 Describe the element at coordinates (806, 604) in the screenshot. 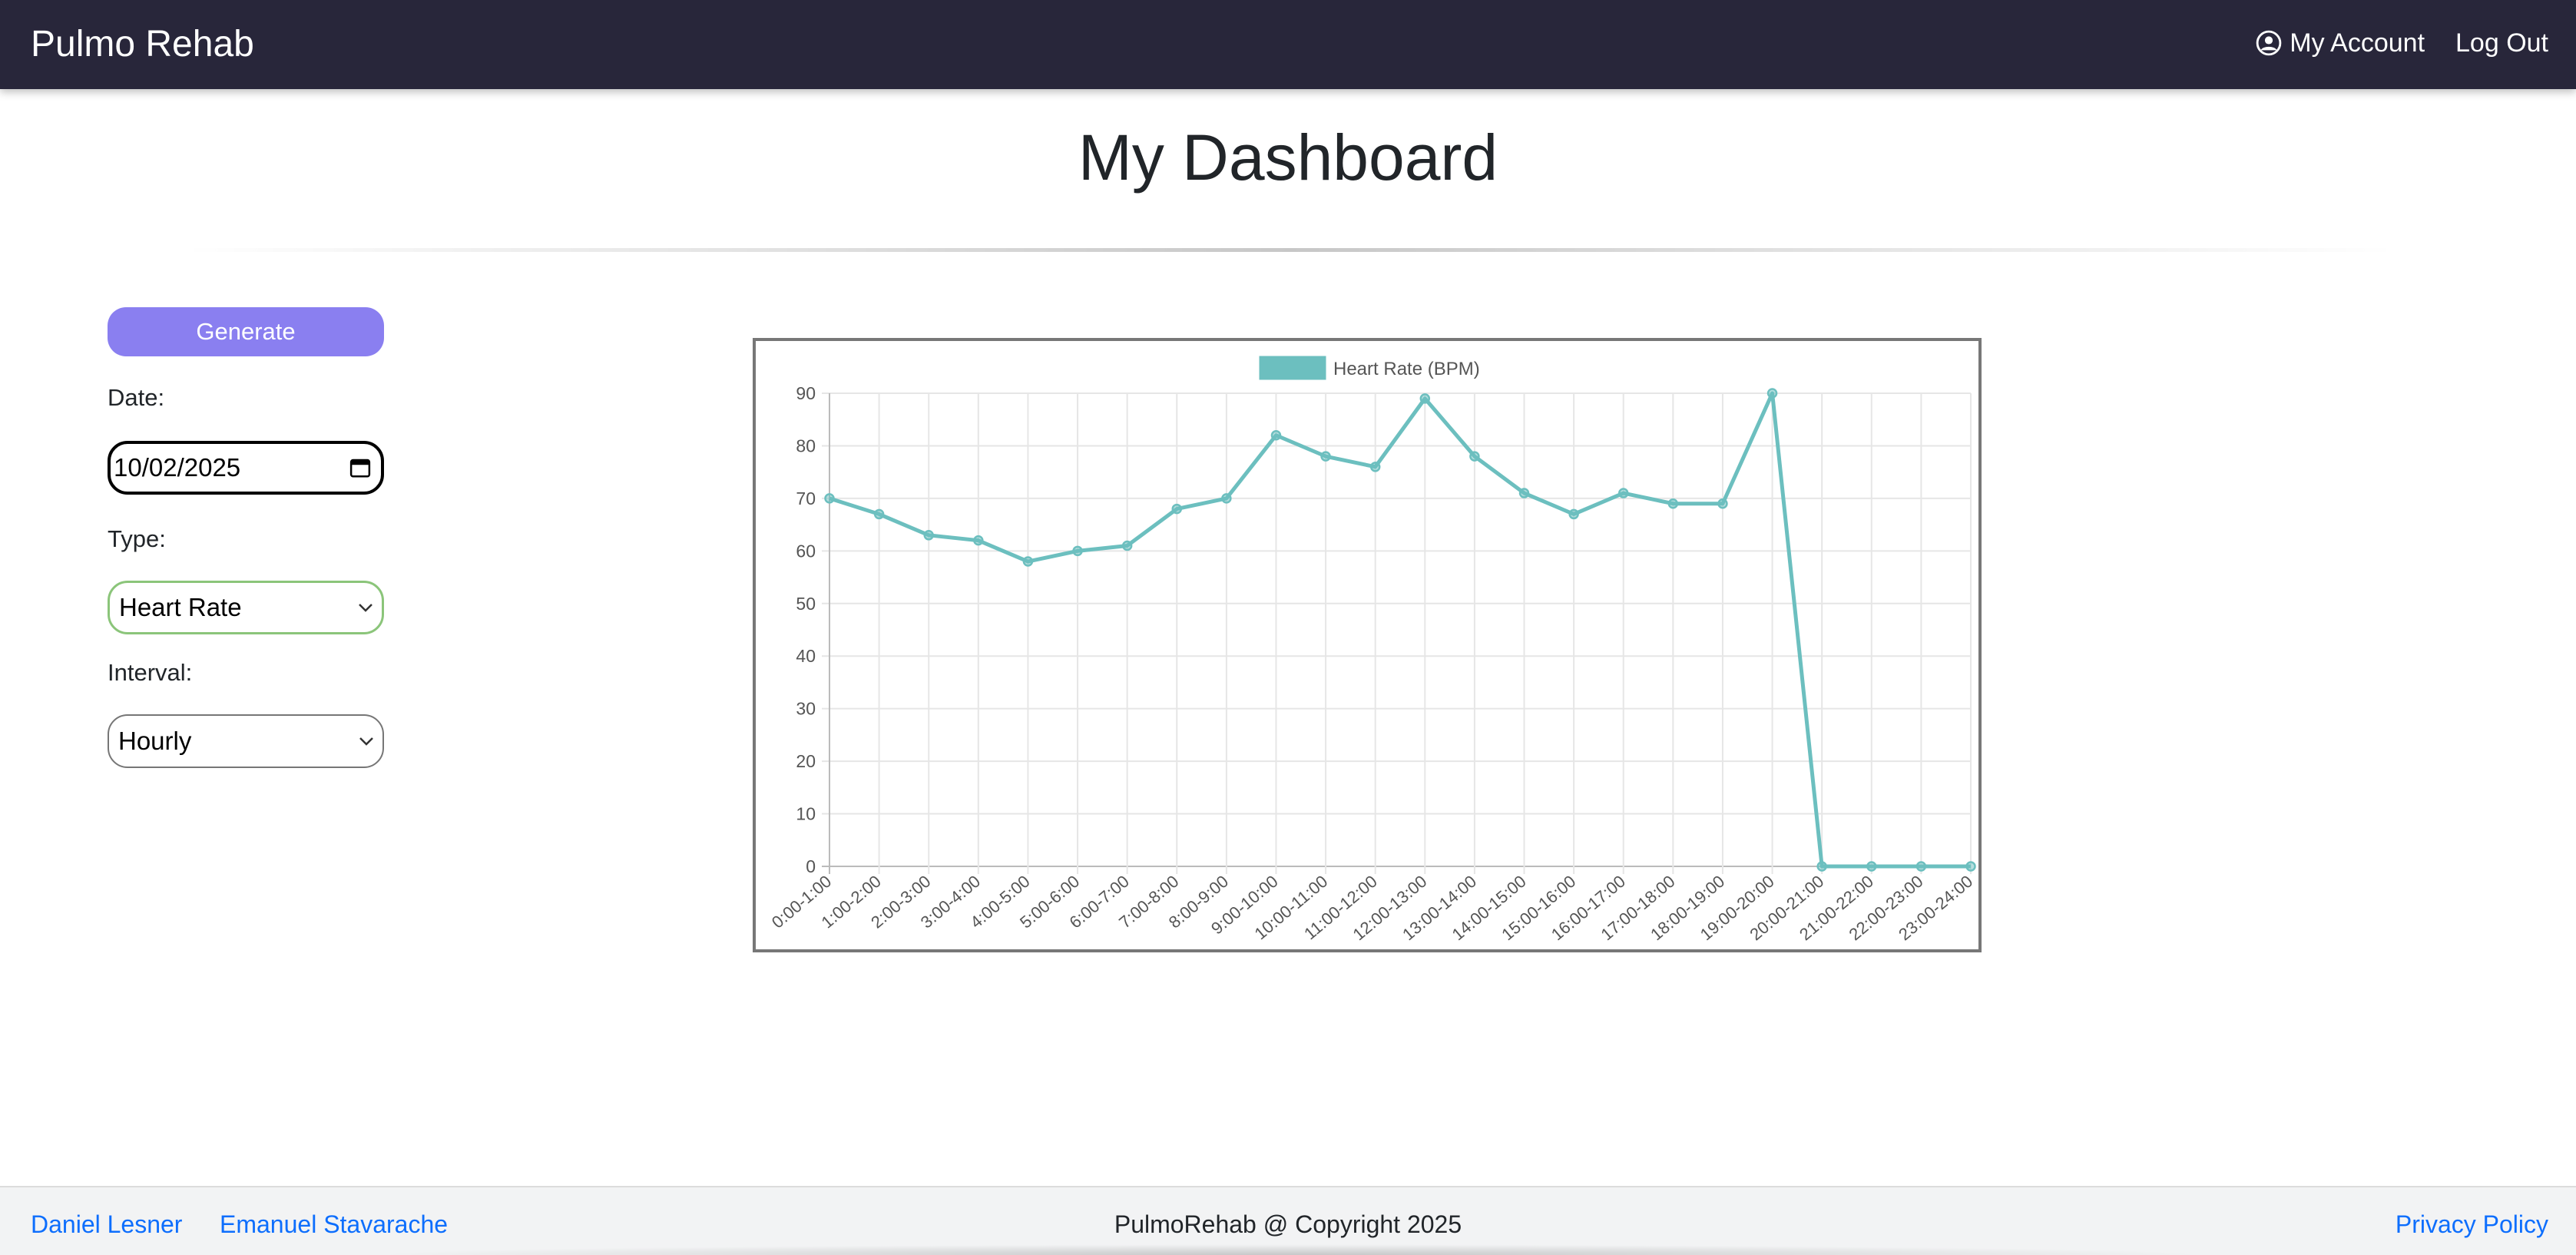

I see `y-tick-label: 50` at that location.